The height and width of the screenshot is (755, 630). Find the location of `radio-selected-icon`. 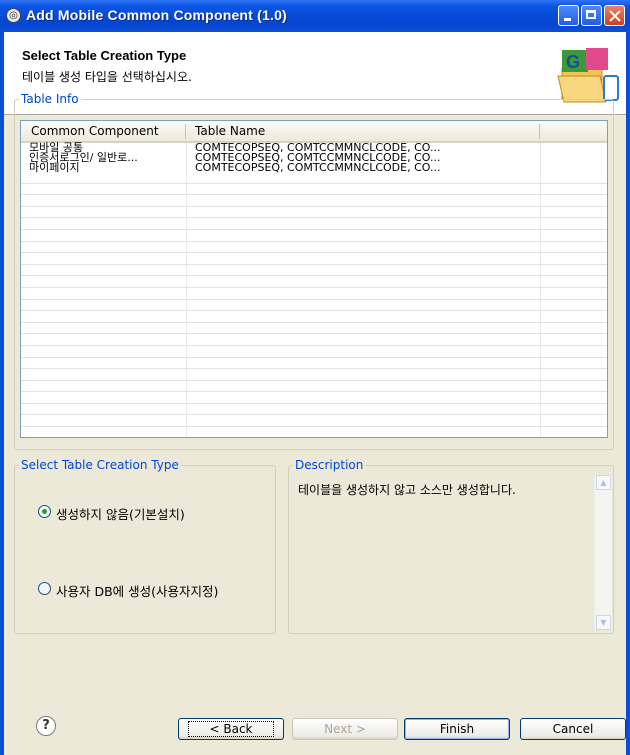

radio-selected-icon is located at coordinates (44, 511).